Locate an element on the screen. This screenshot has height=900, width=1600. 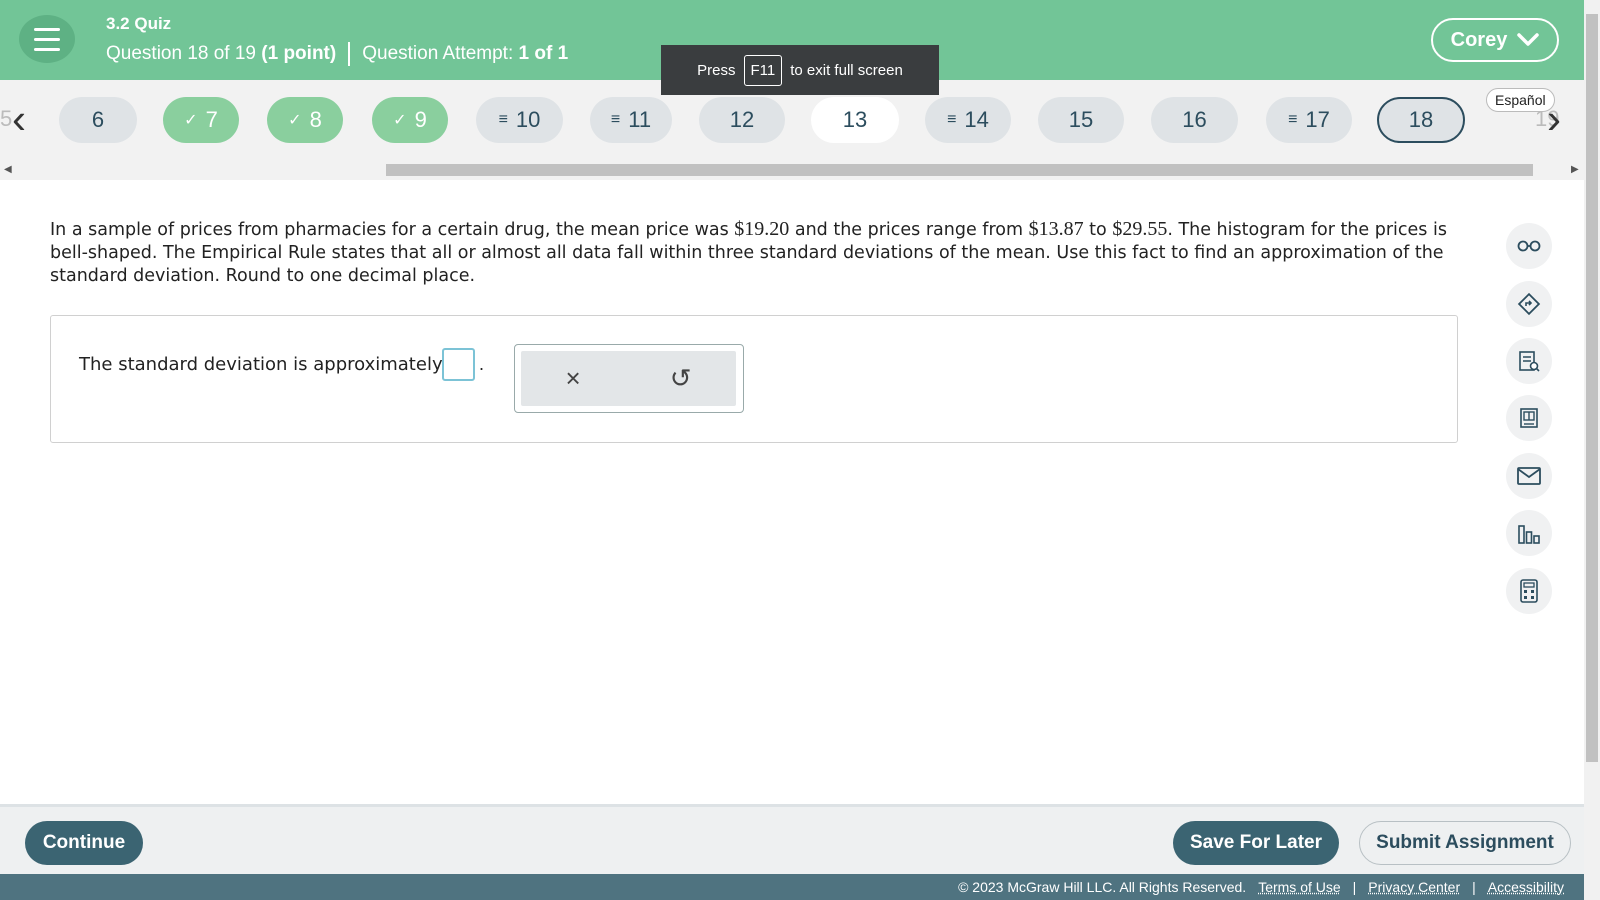
question-nav-17: ≡ 17 is located at coordinates (1309, 120).